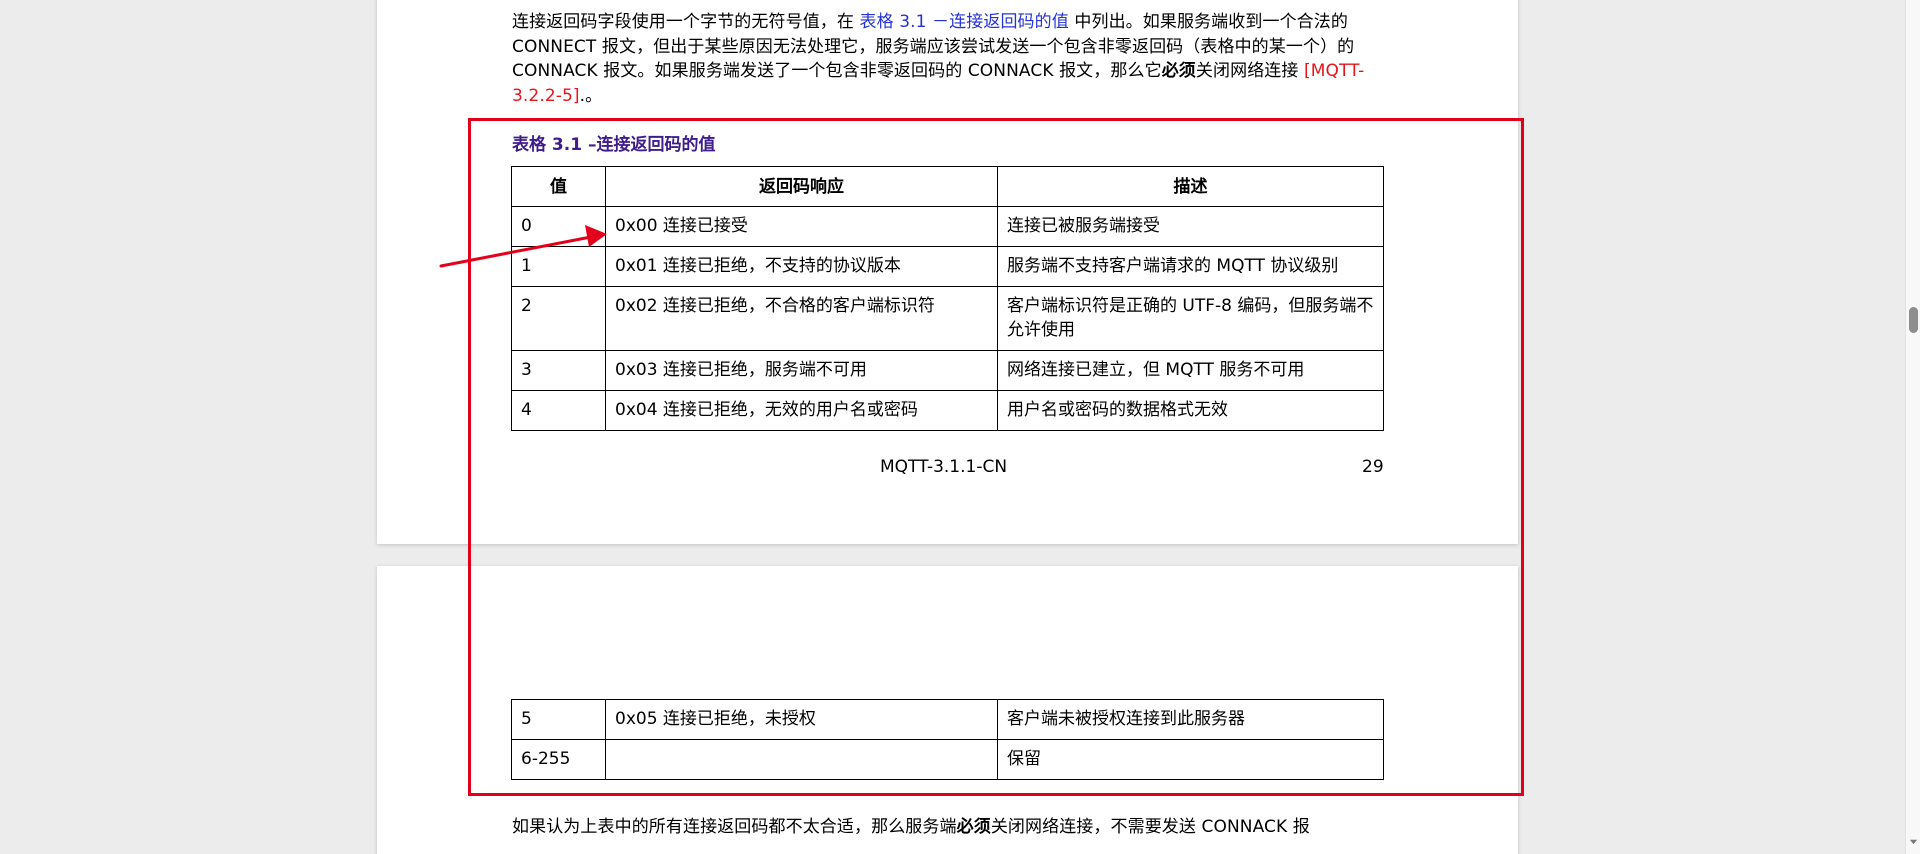  I want to click on table-link: 表格 3.1 －连接返回码的值, so click(964, 22).